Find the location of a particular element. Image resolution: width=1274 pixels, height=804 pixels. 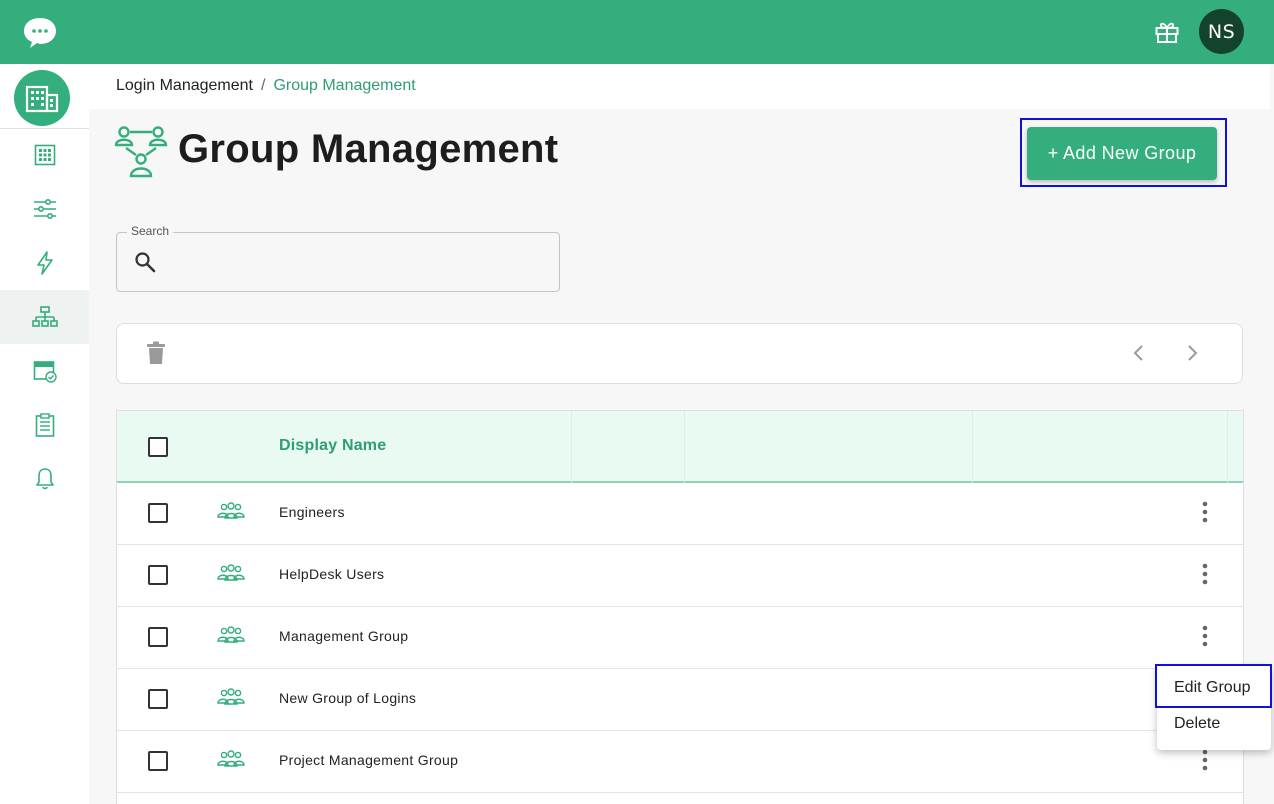

sidebar-item-buildings is located at coordinates (44, 155).